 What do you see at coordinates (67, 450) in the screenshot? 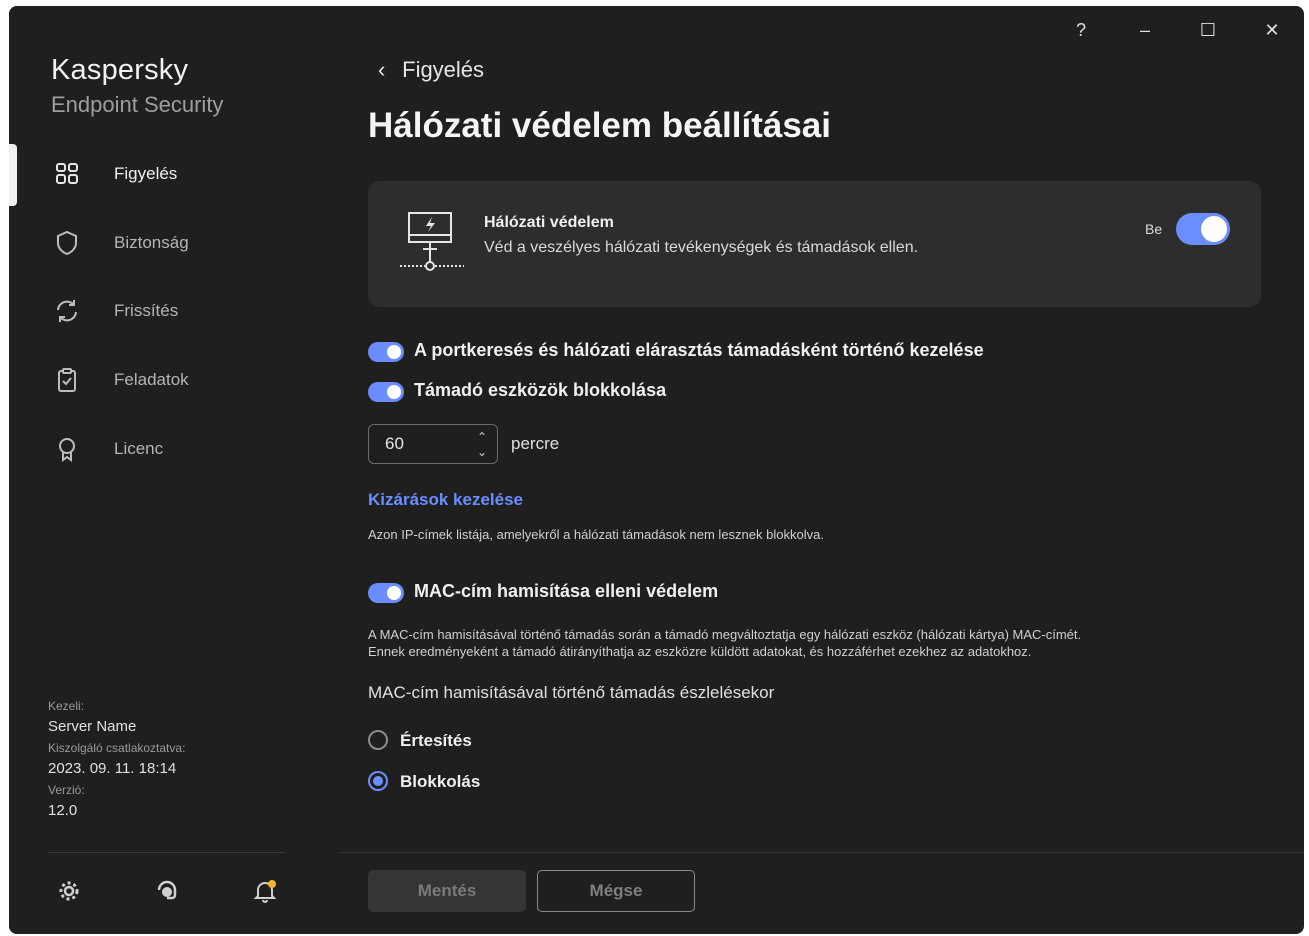
I see `license-badge-icon` at bounding box center [67, 450].